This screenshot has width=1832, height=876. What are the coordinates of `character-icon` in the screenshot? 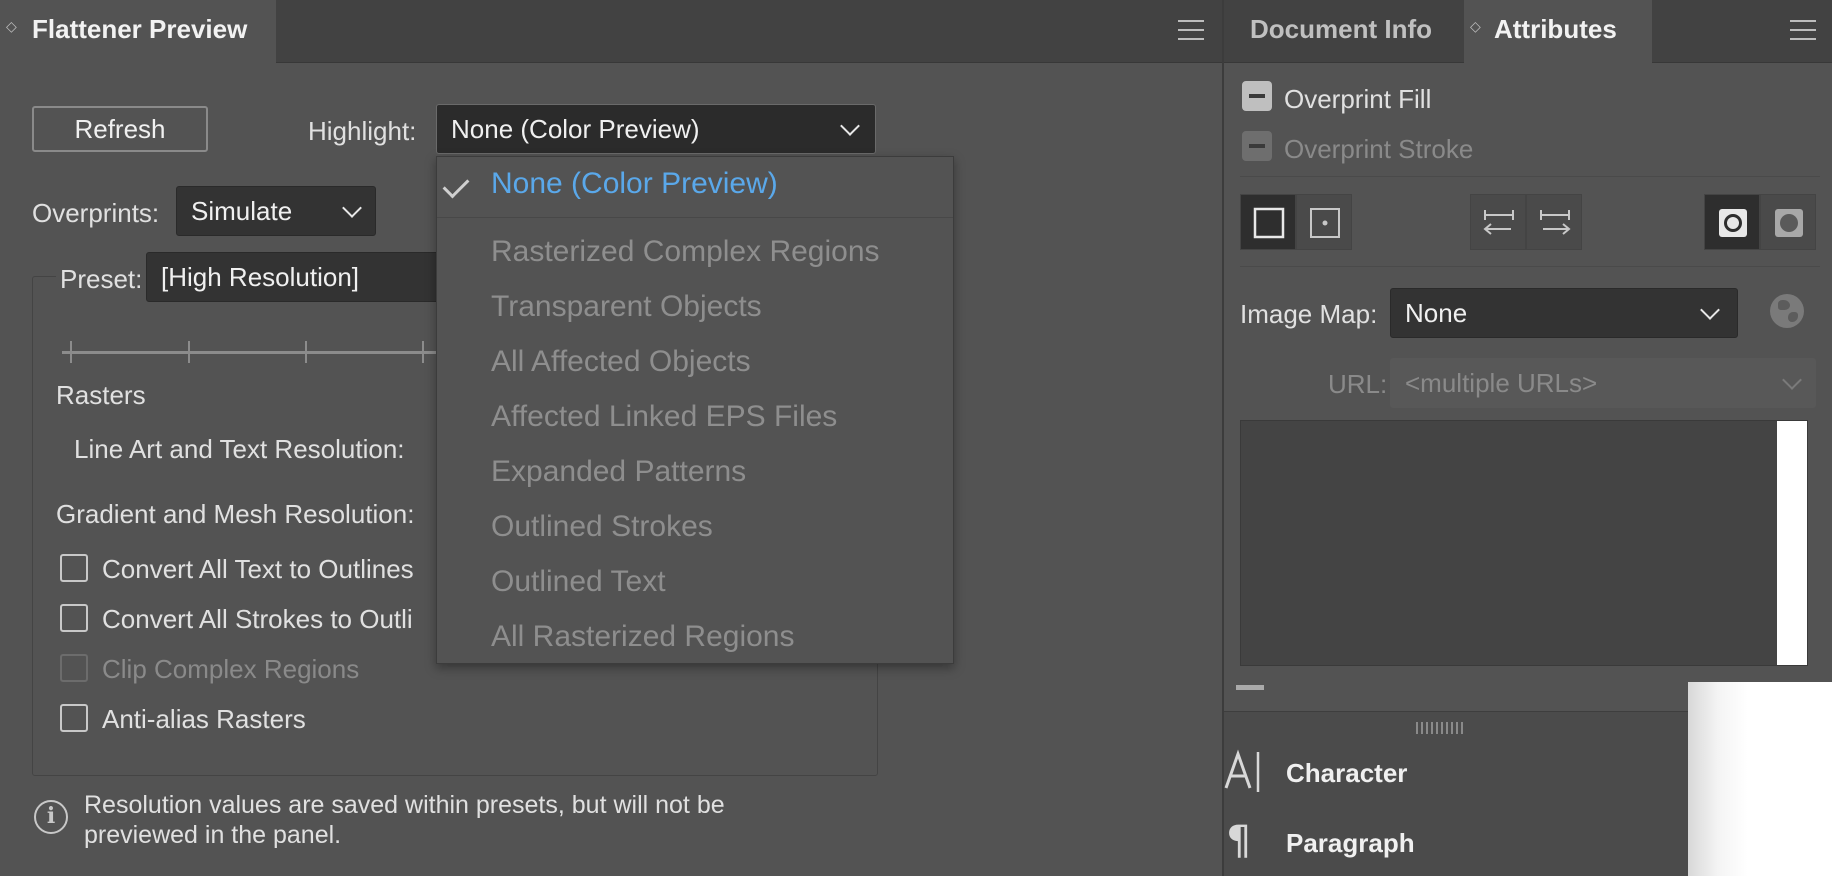 It's located at (1244, 771).